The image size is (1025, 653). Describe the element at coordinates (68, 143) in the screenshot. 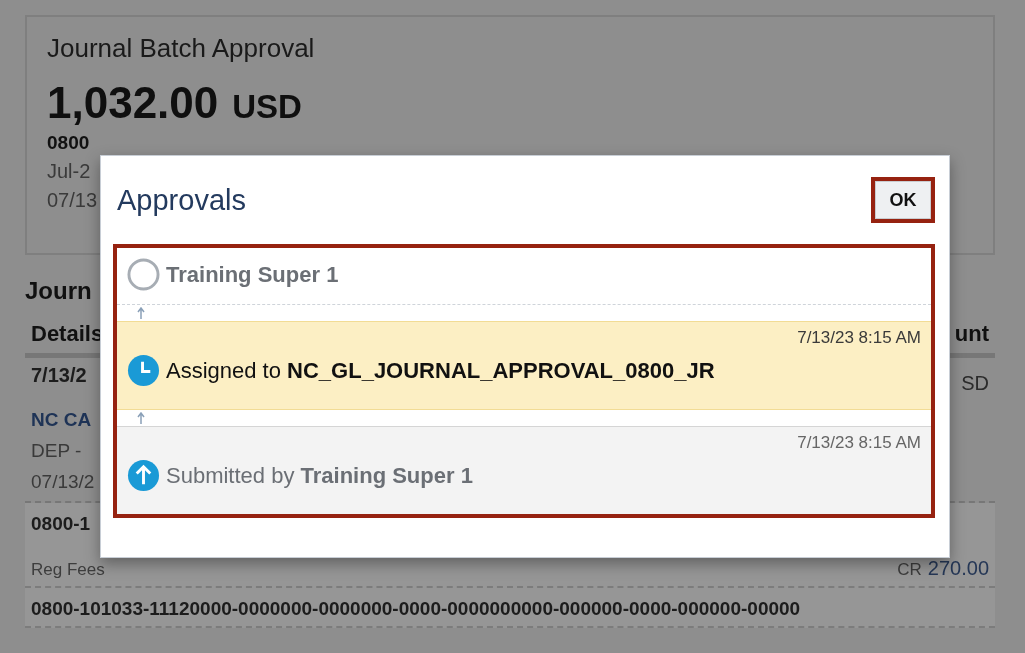

I see `batch-description: 0800` at that location.